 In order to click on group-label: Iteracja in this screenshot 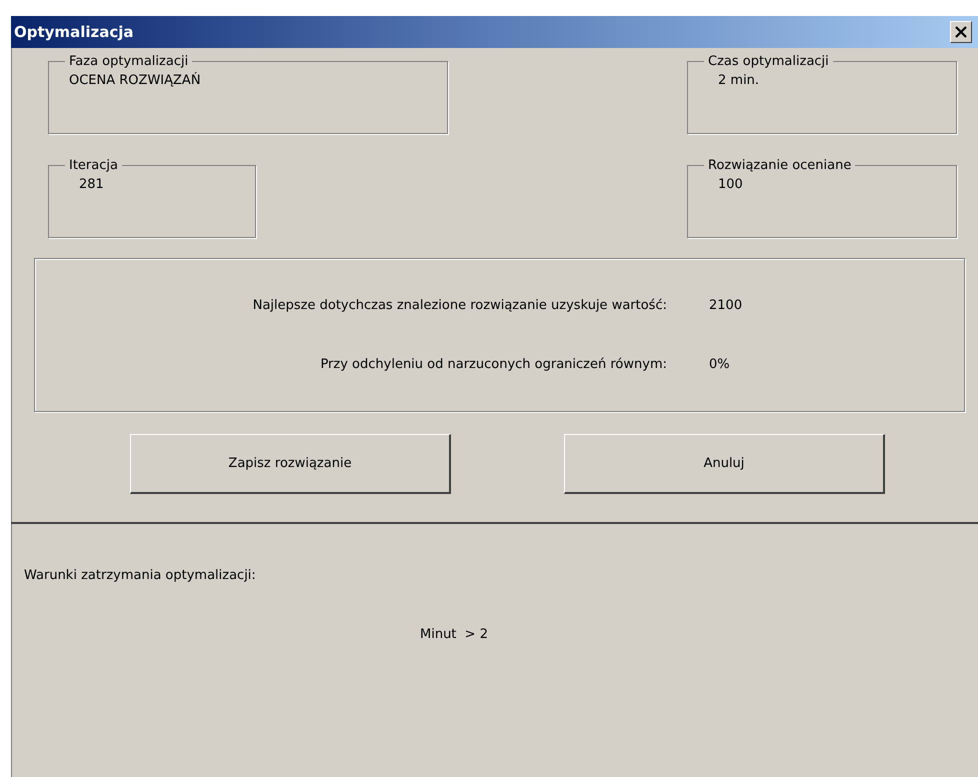, I will do `click(93, 165)`.